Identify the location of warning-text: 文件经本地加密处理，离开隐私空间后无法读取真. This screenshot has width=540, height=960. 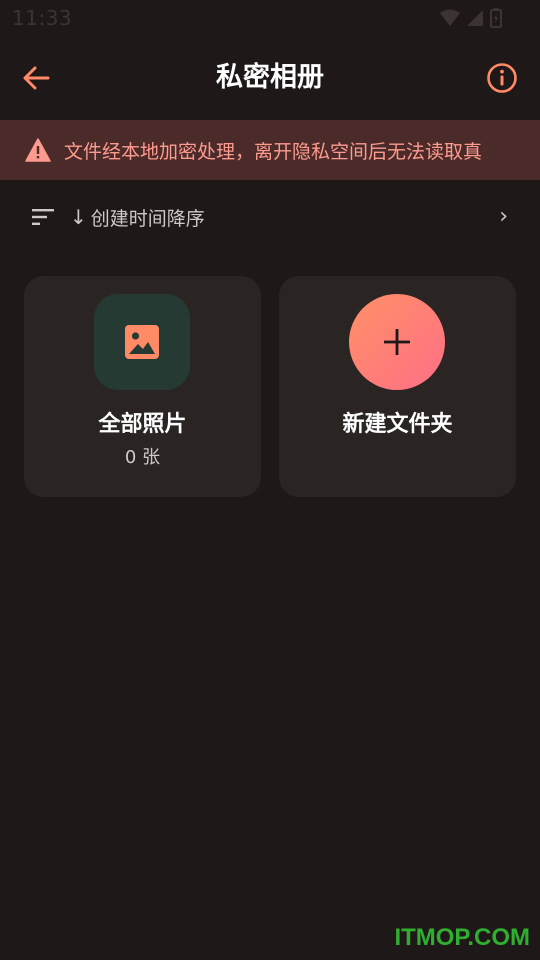
(273, 151).